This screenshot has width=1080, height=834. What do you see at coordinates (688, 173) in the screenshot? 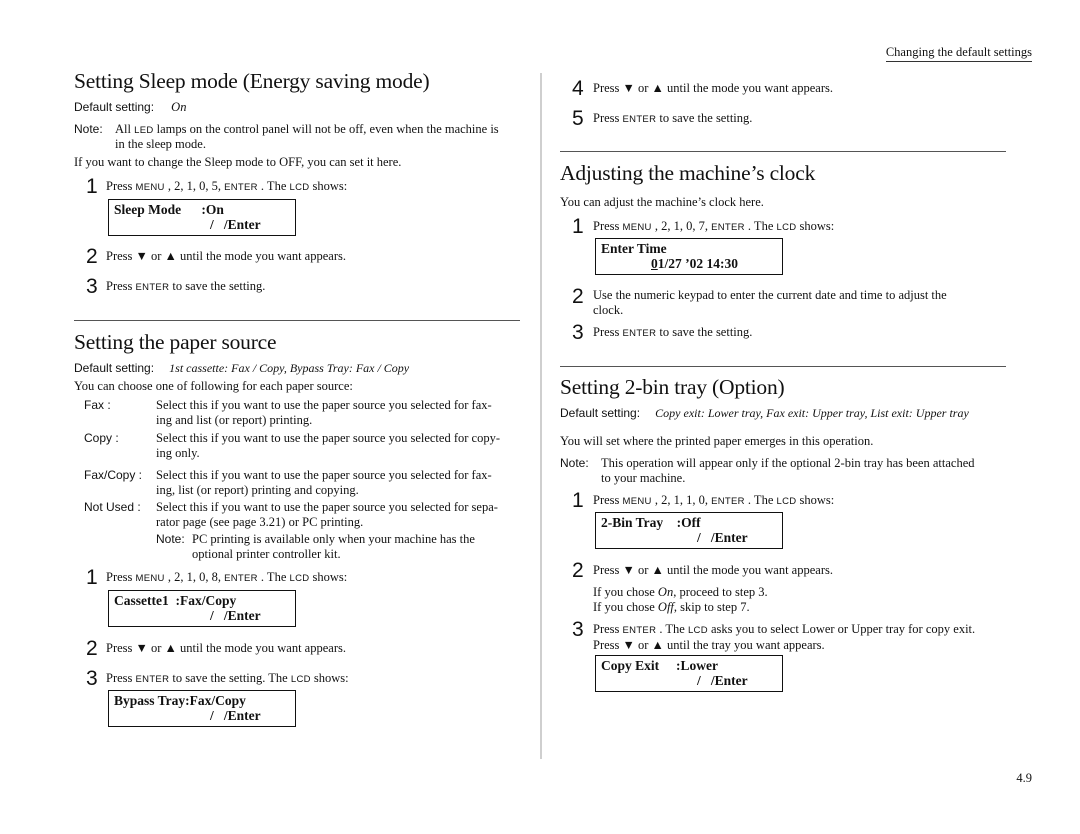
I see `section-title-clock: Adjusting the machine’s clock` at bounding box center [688, 173].